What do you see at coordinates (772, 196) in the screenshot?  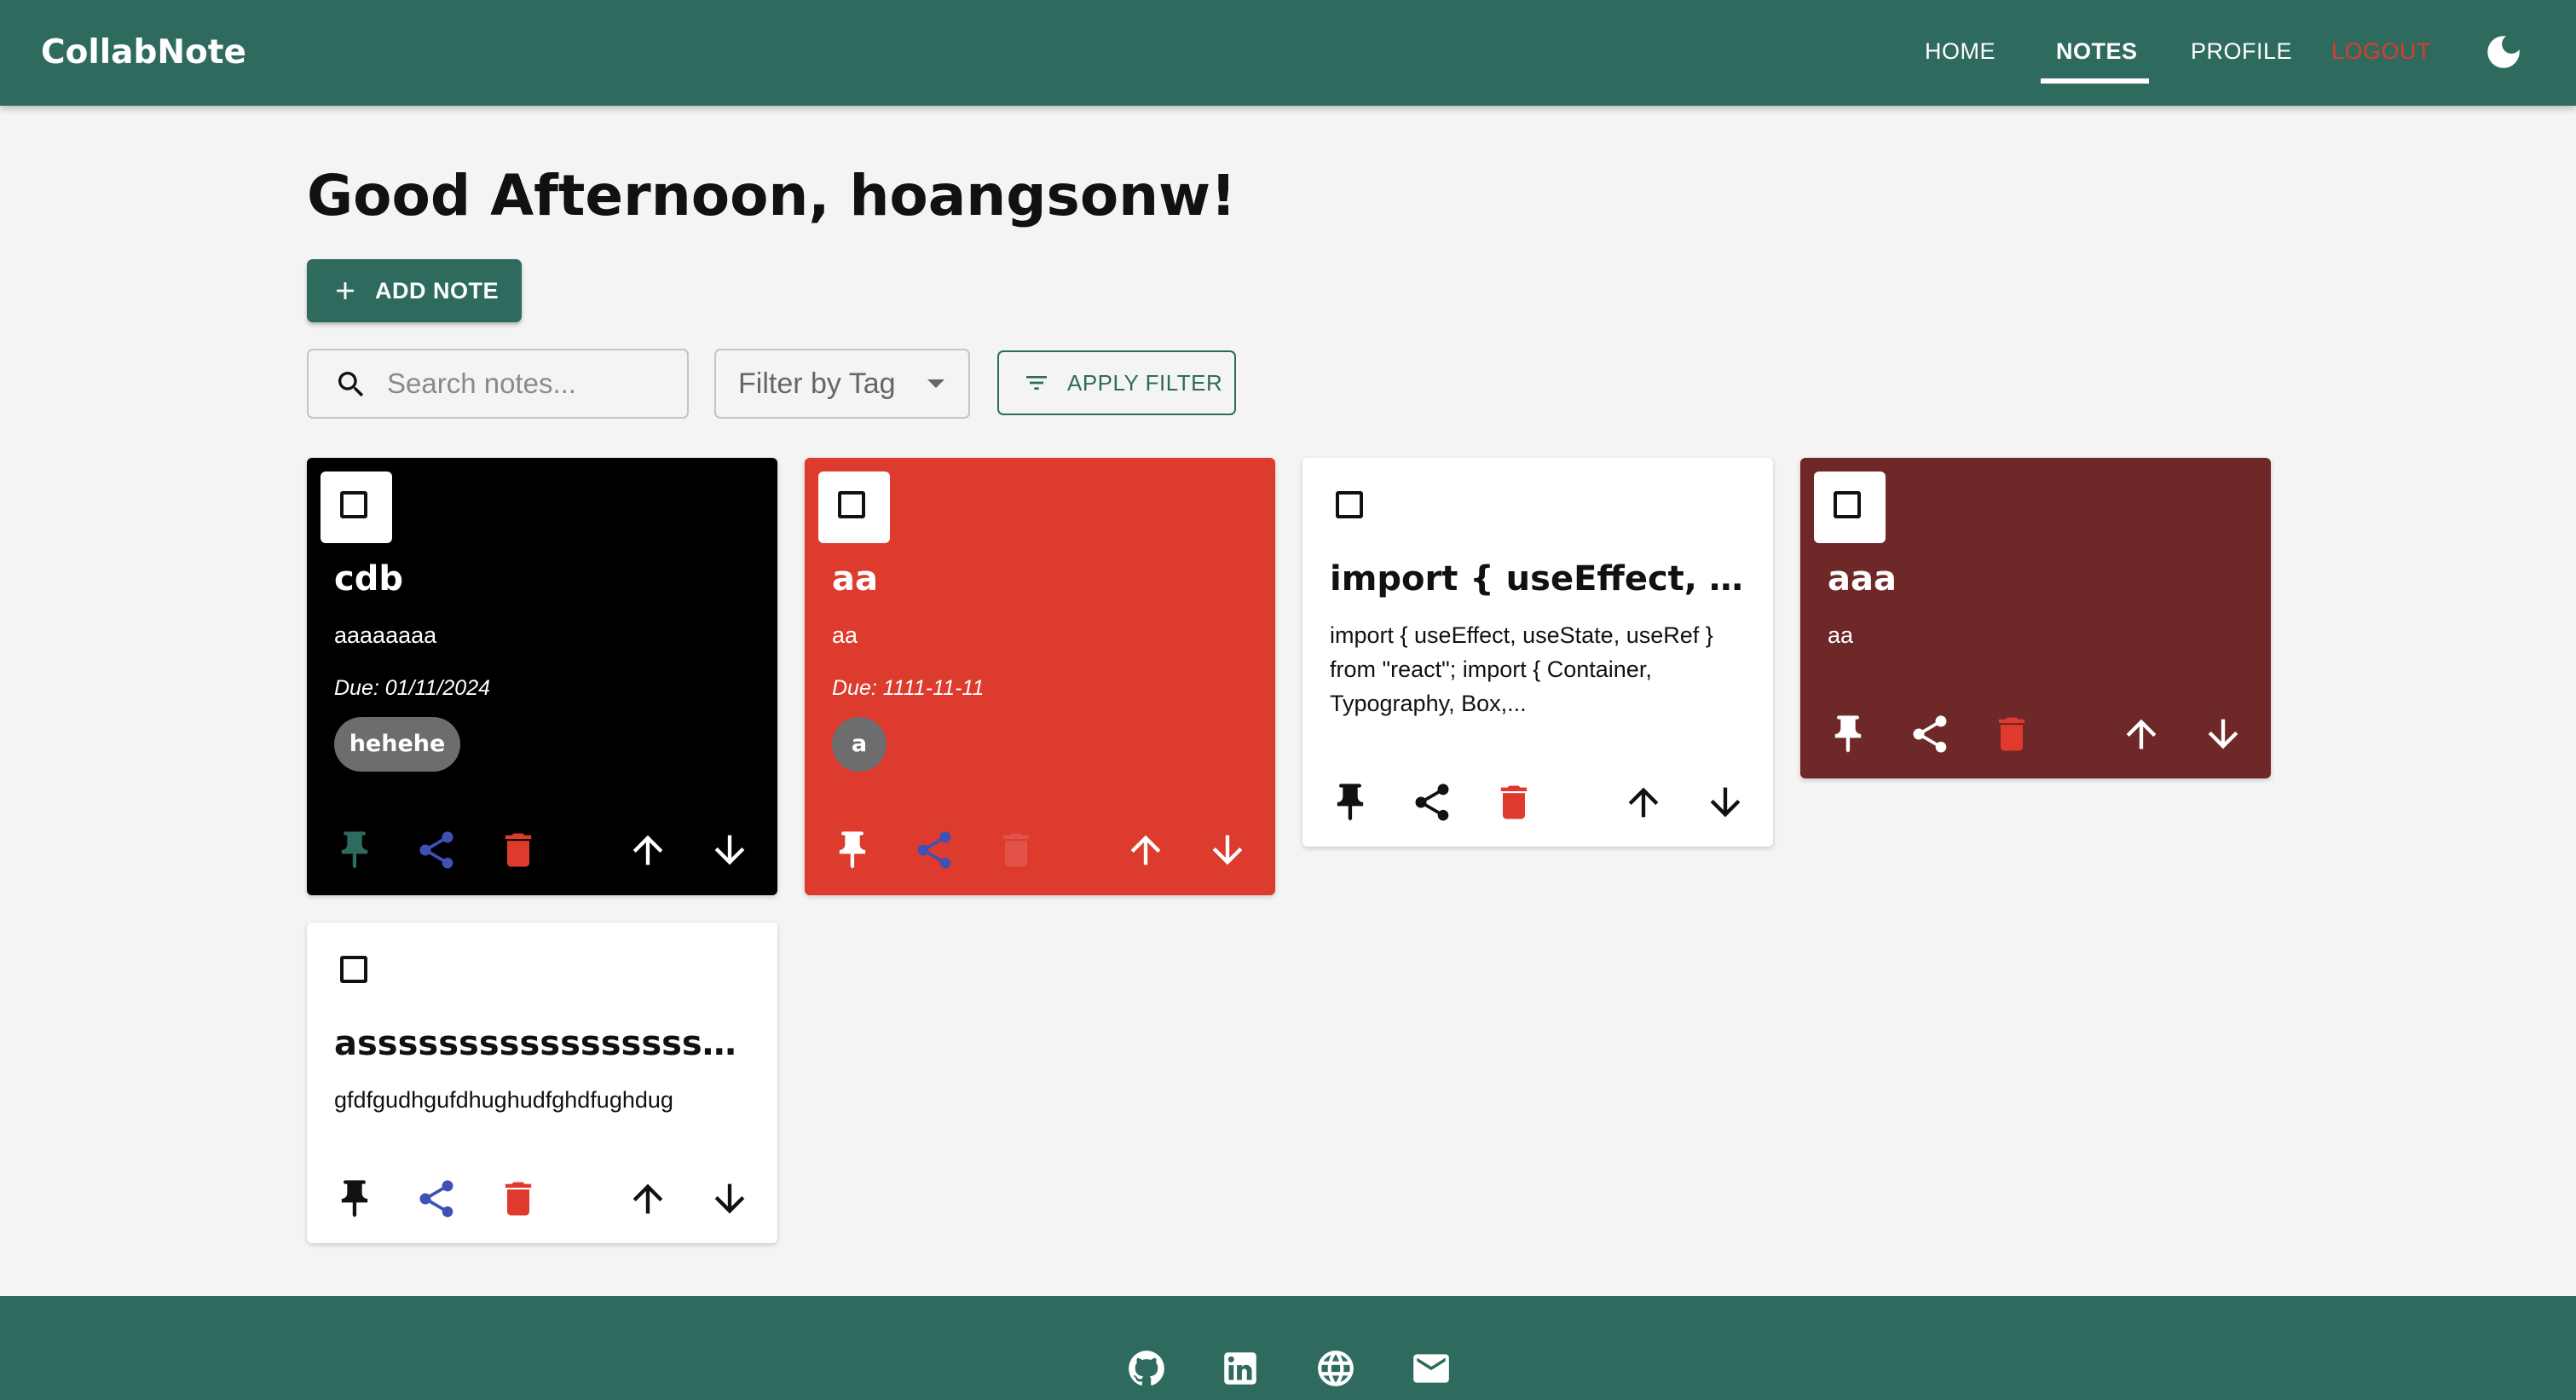 I see `page-title: Good Afternoon, hoangsonw!` at bounding box center [772, 196].